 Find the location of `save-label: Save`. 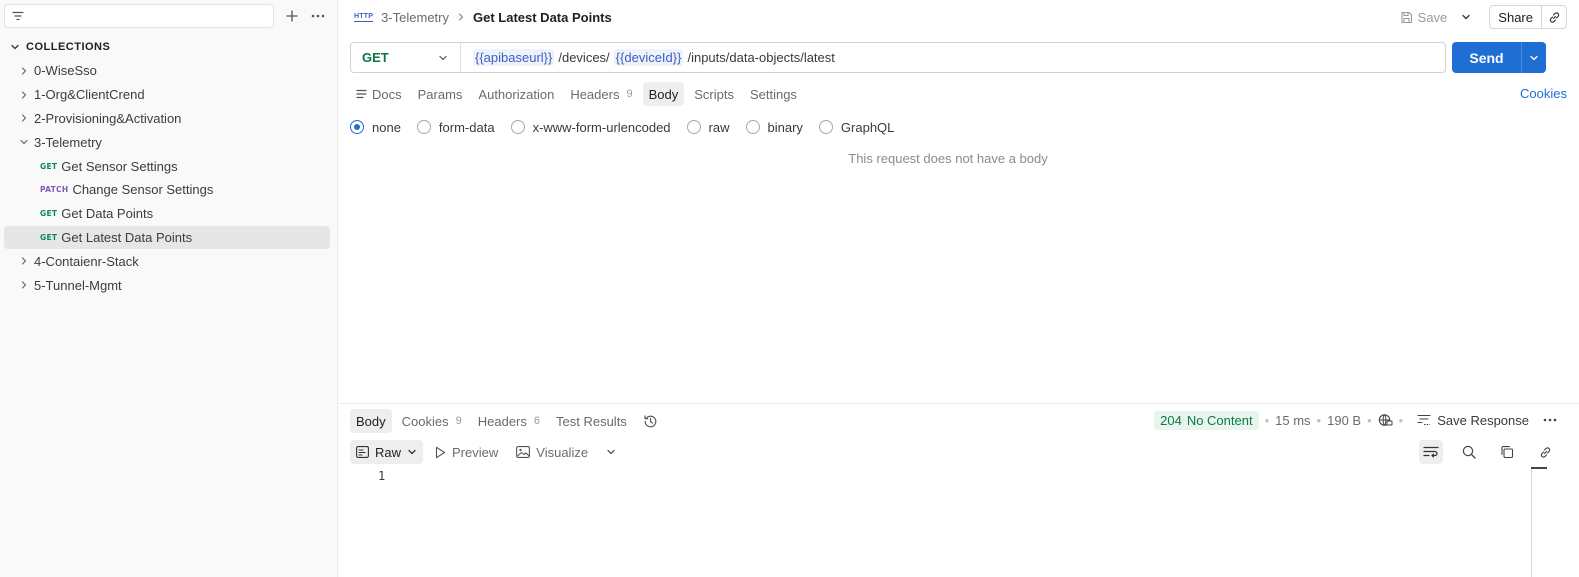

save-label: Save is located at coordinates (1432, 17).